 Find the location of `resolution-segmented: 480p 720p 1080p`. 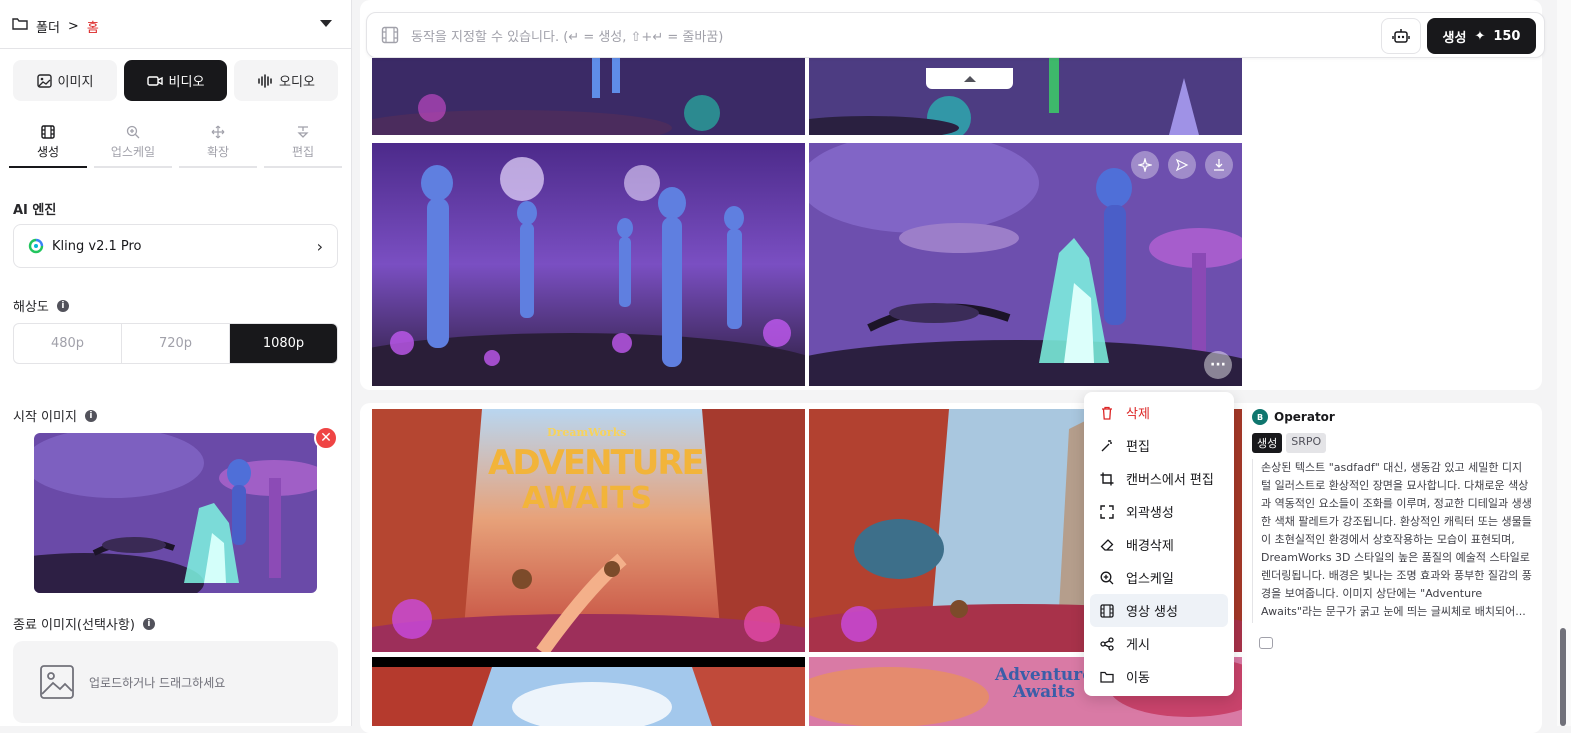

resolution-segmented: 480p 720p 1080p is located at coordinates (175, 343).